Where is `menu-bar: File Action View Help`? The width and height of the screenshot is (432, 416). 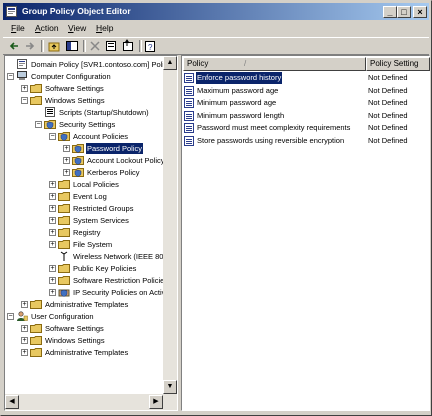 menu-bar: File Action View Help is located at coordinates (216, 29).